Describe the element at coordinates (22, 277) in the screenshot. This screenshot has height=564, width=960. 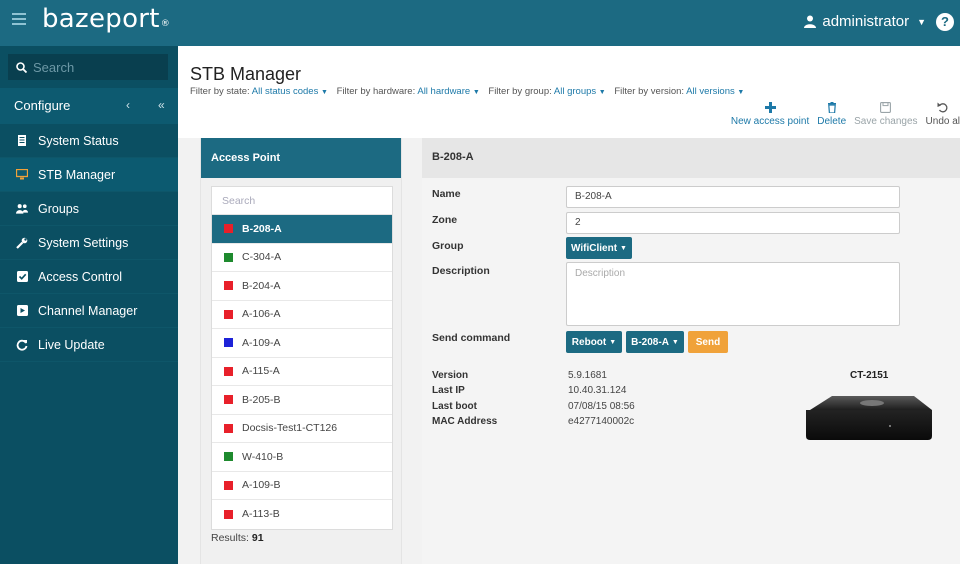
I see `checkbox-icon` at that location.